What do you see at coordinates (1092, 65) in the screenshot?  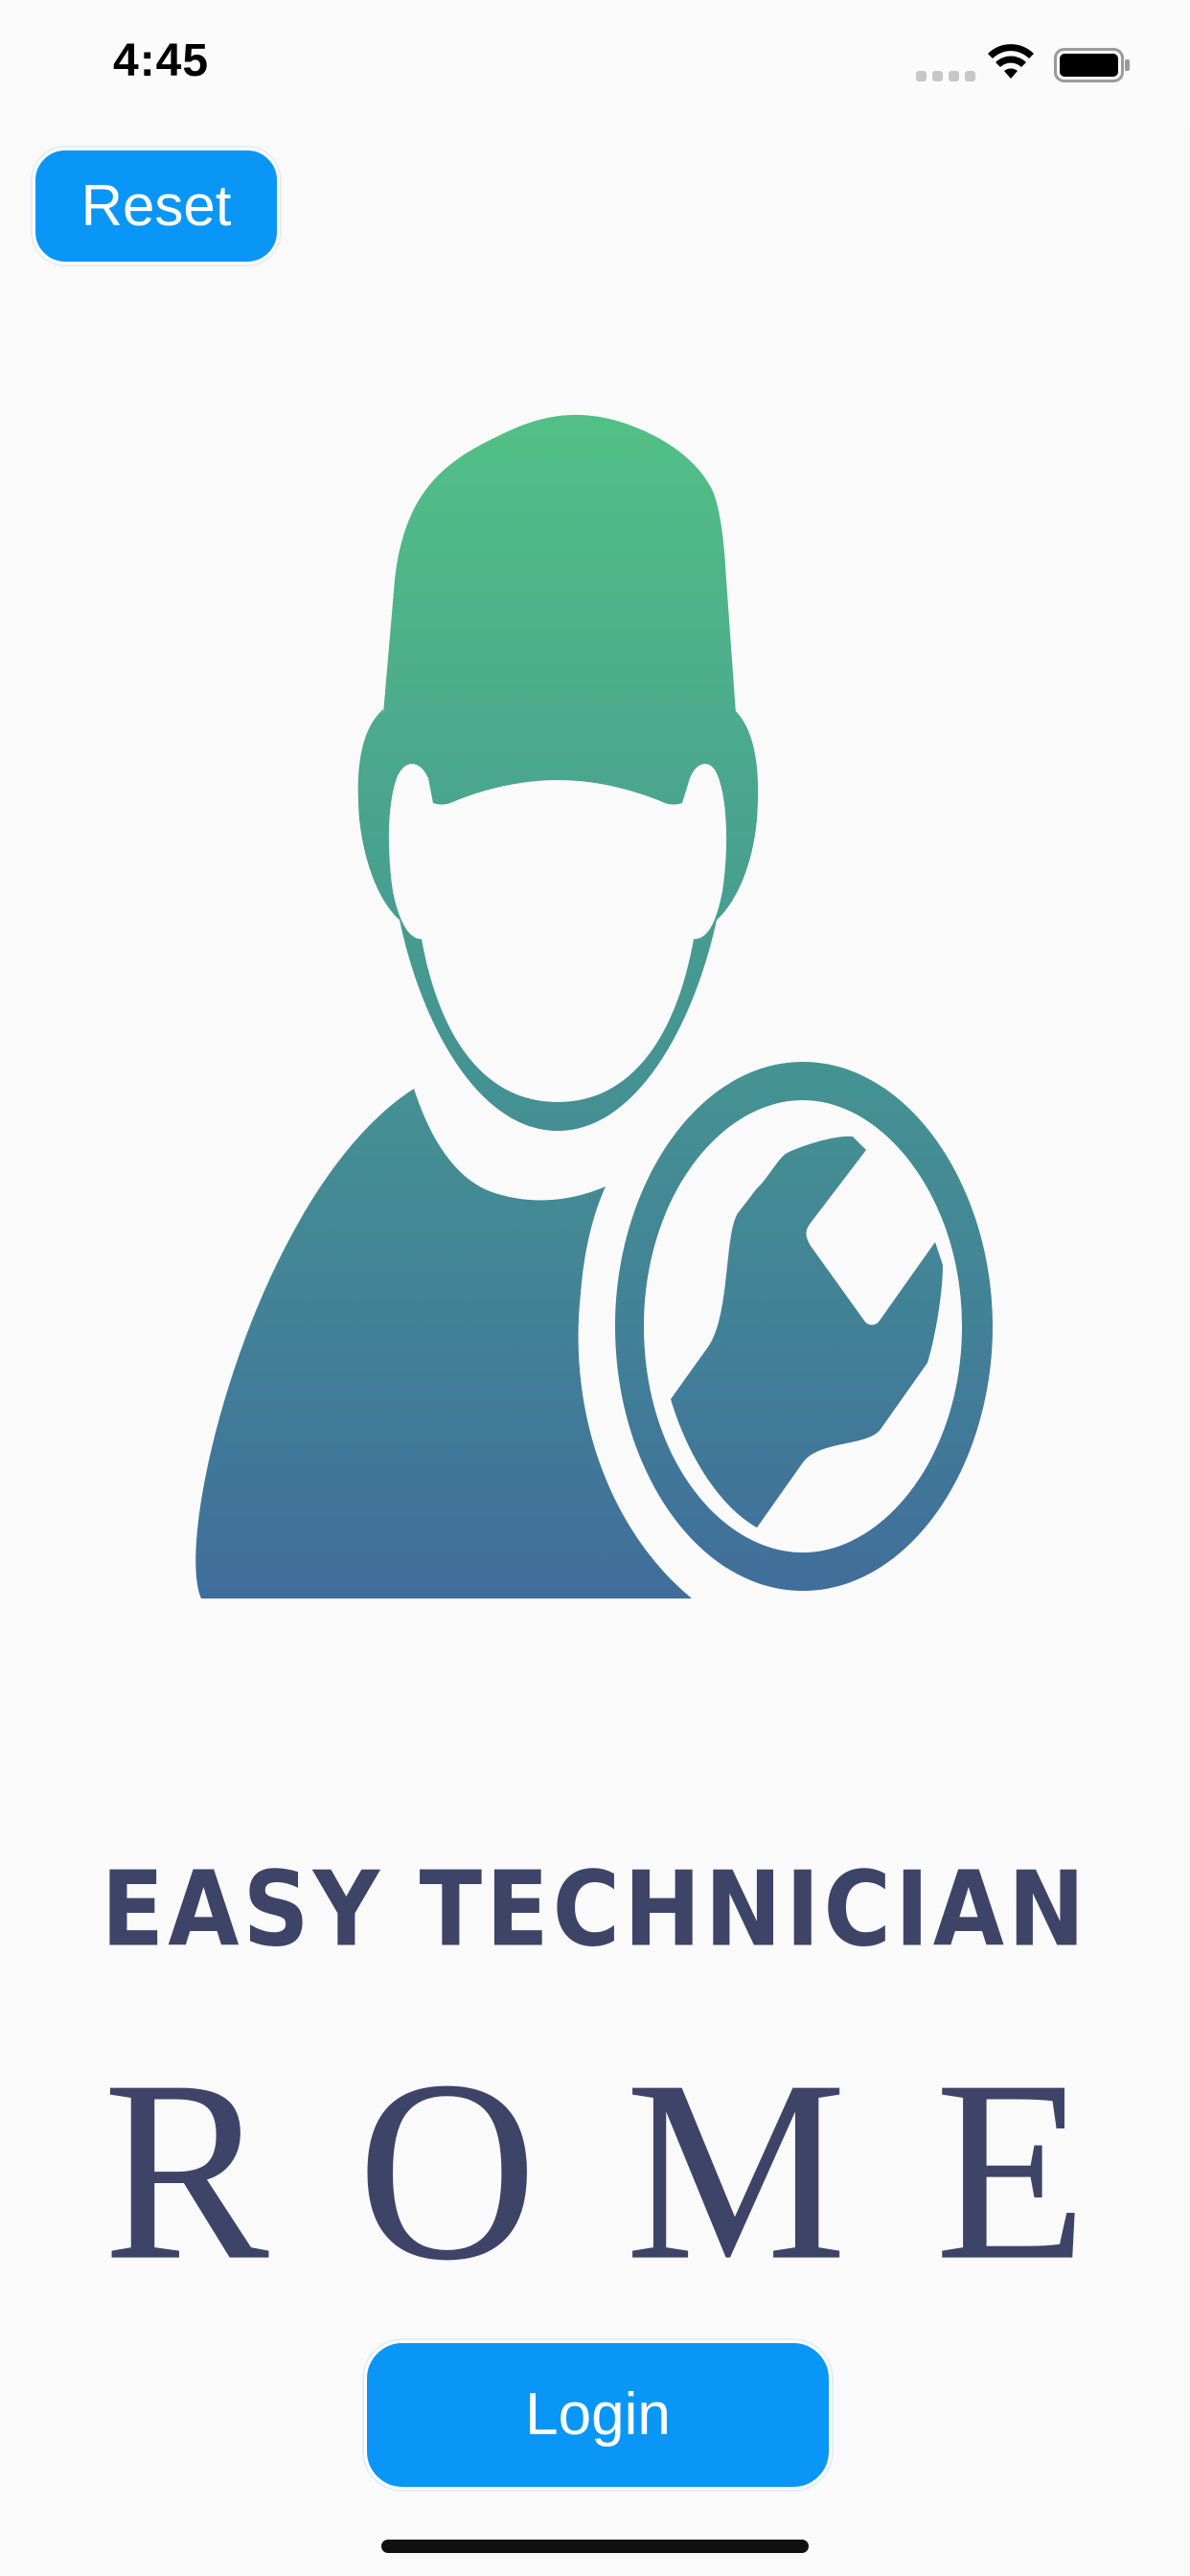 I see `battery-icon` at bounding box center [1092, 65].